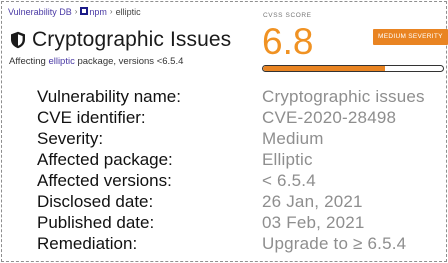  I want to click on score-bar-fill, so click(324, 68).